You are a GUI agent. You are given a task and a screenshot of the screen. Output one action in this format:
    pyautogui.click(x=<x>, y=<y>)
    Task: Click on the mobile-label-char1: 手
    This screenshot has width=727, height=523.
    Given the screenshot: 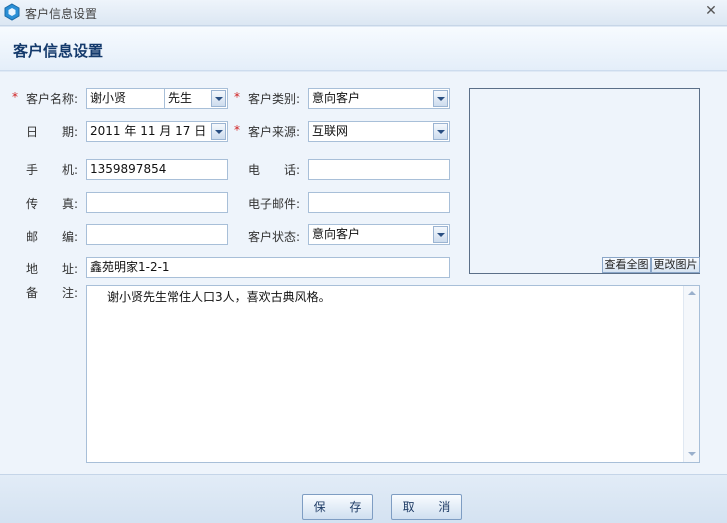 What is the action you would take?
    pyautogui.click(x=32, y=170)
    